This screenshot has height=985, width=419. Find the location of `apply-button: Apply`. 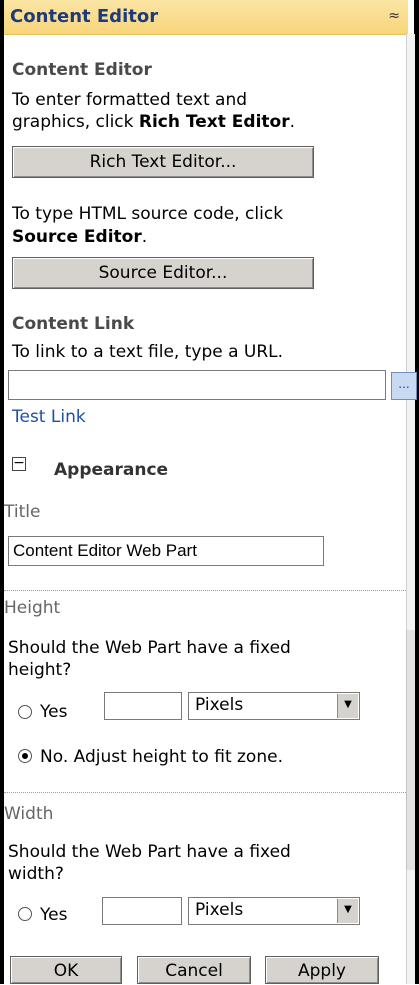

apply-button: Apply is located at coordinates (322, 970).